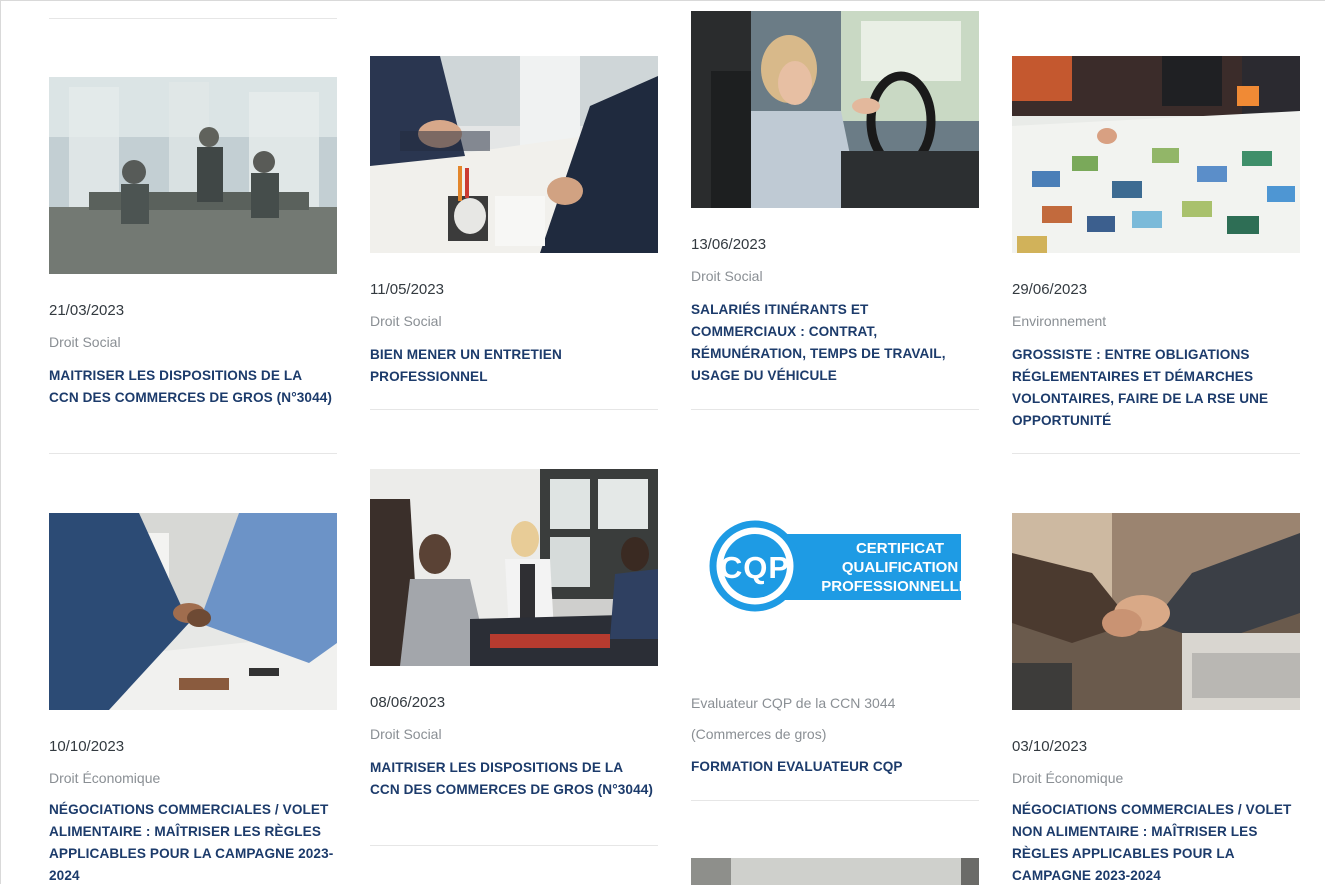  I want to click on cqp-line3: PROFESSIONNELLE, so click(891, 586).